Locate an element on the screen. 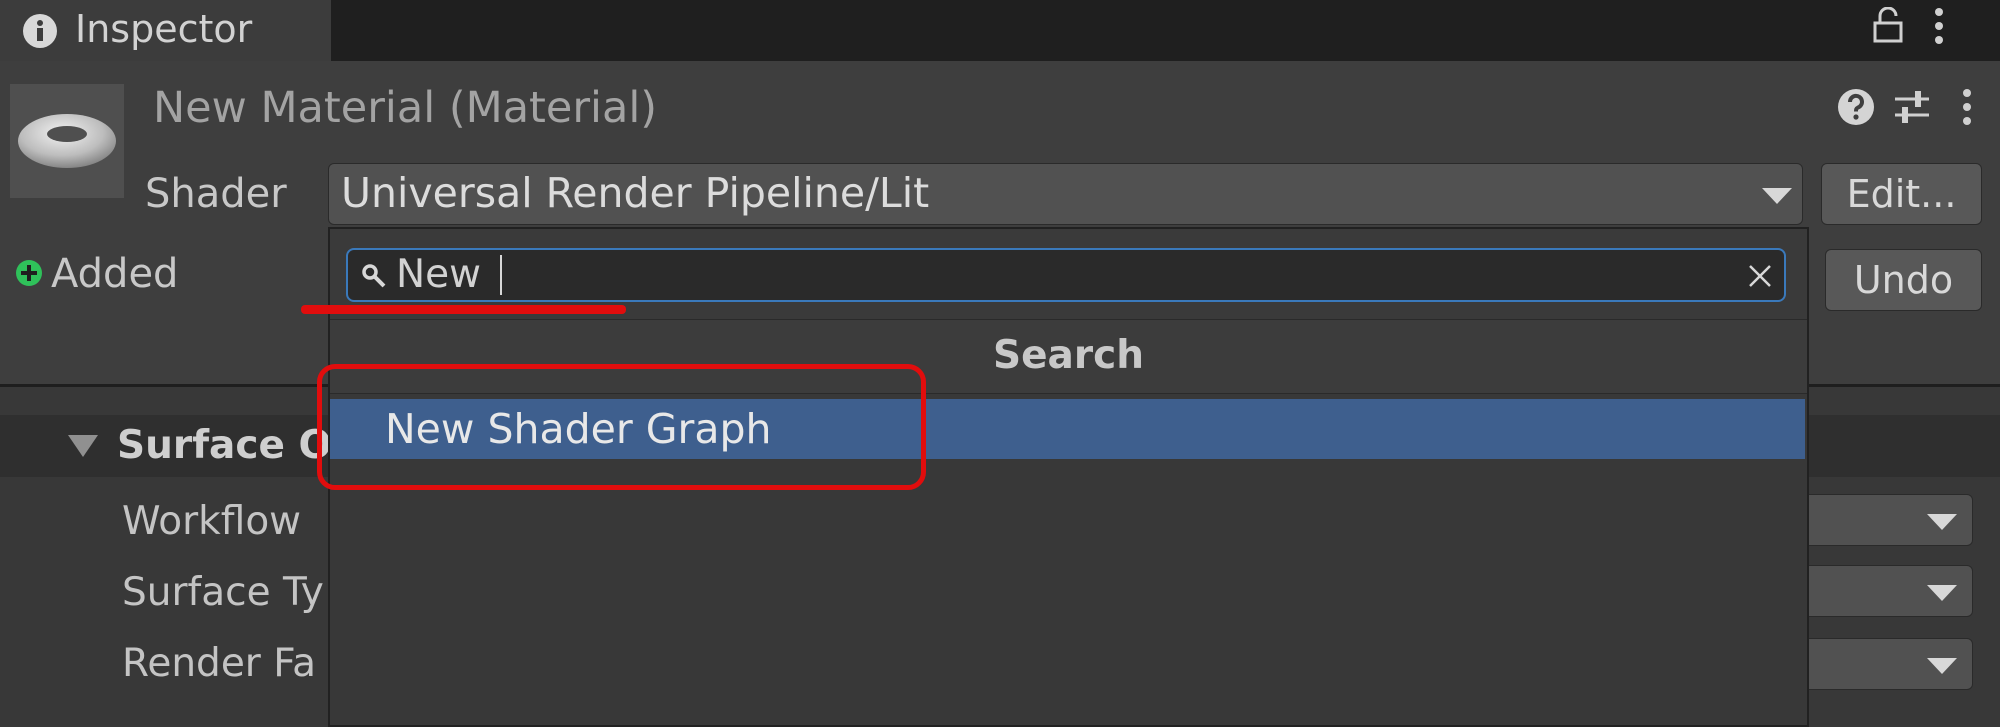 The image size is (2000, 727). render-face-label: Render Fa is located at coordinates (219, 663).